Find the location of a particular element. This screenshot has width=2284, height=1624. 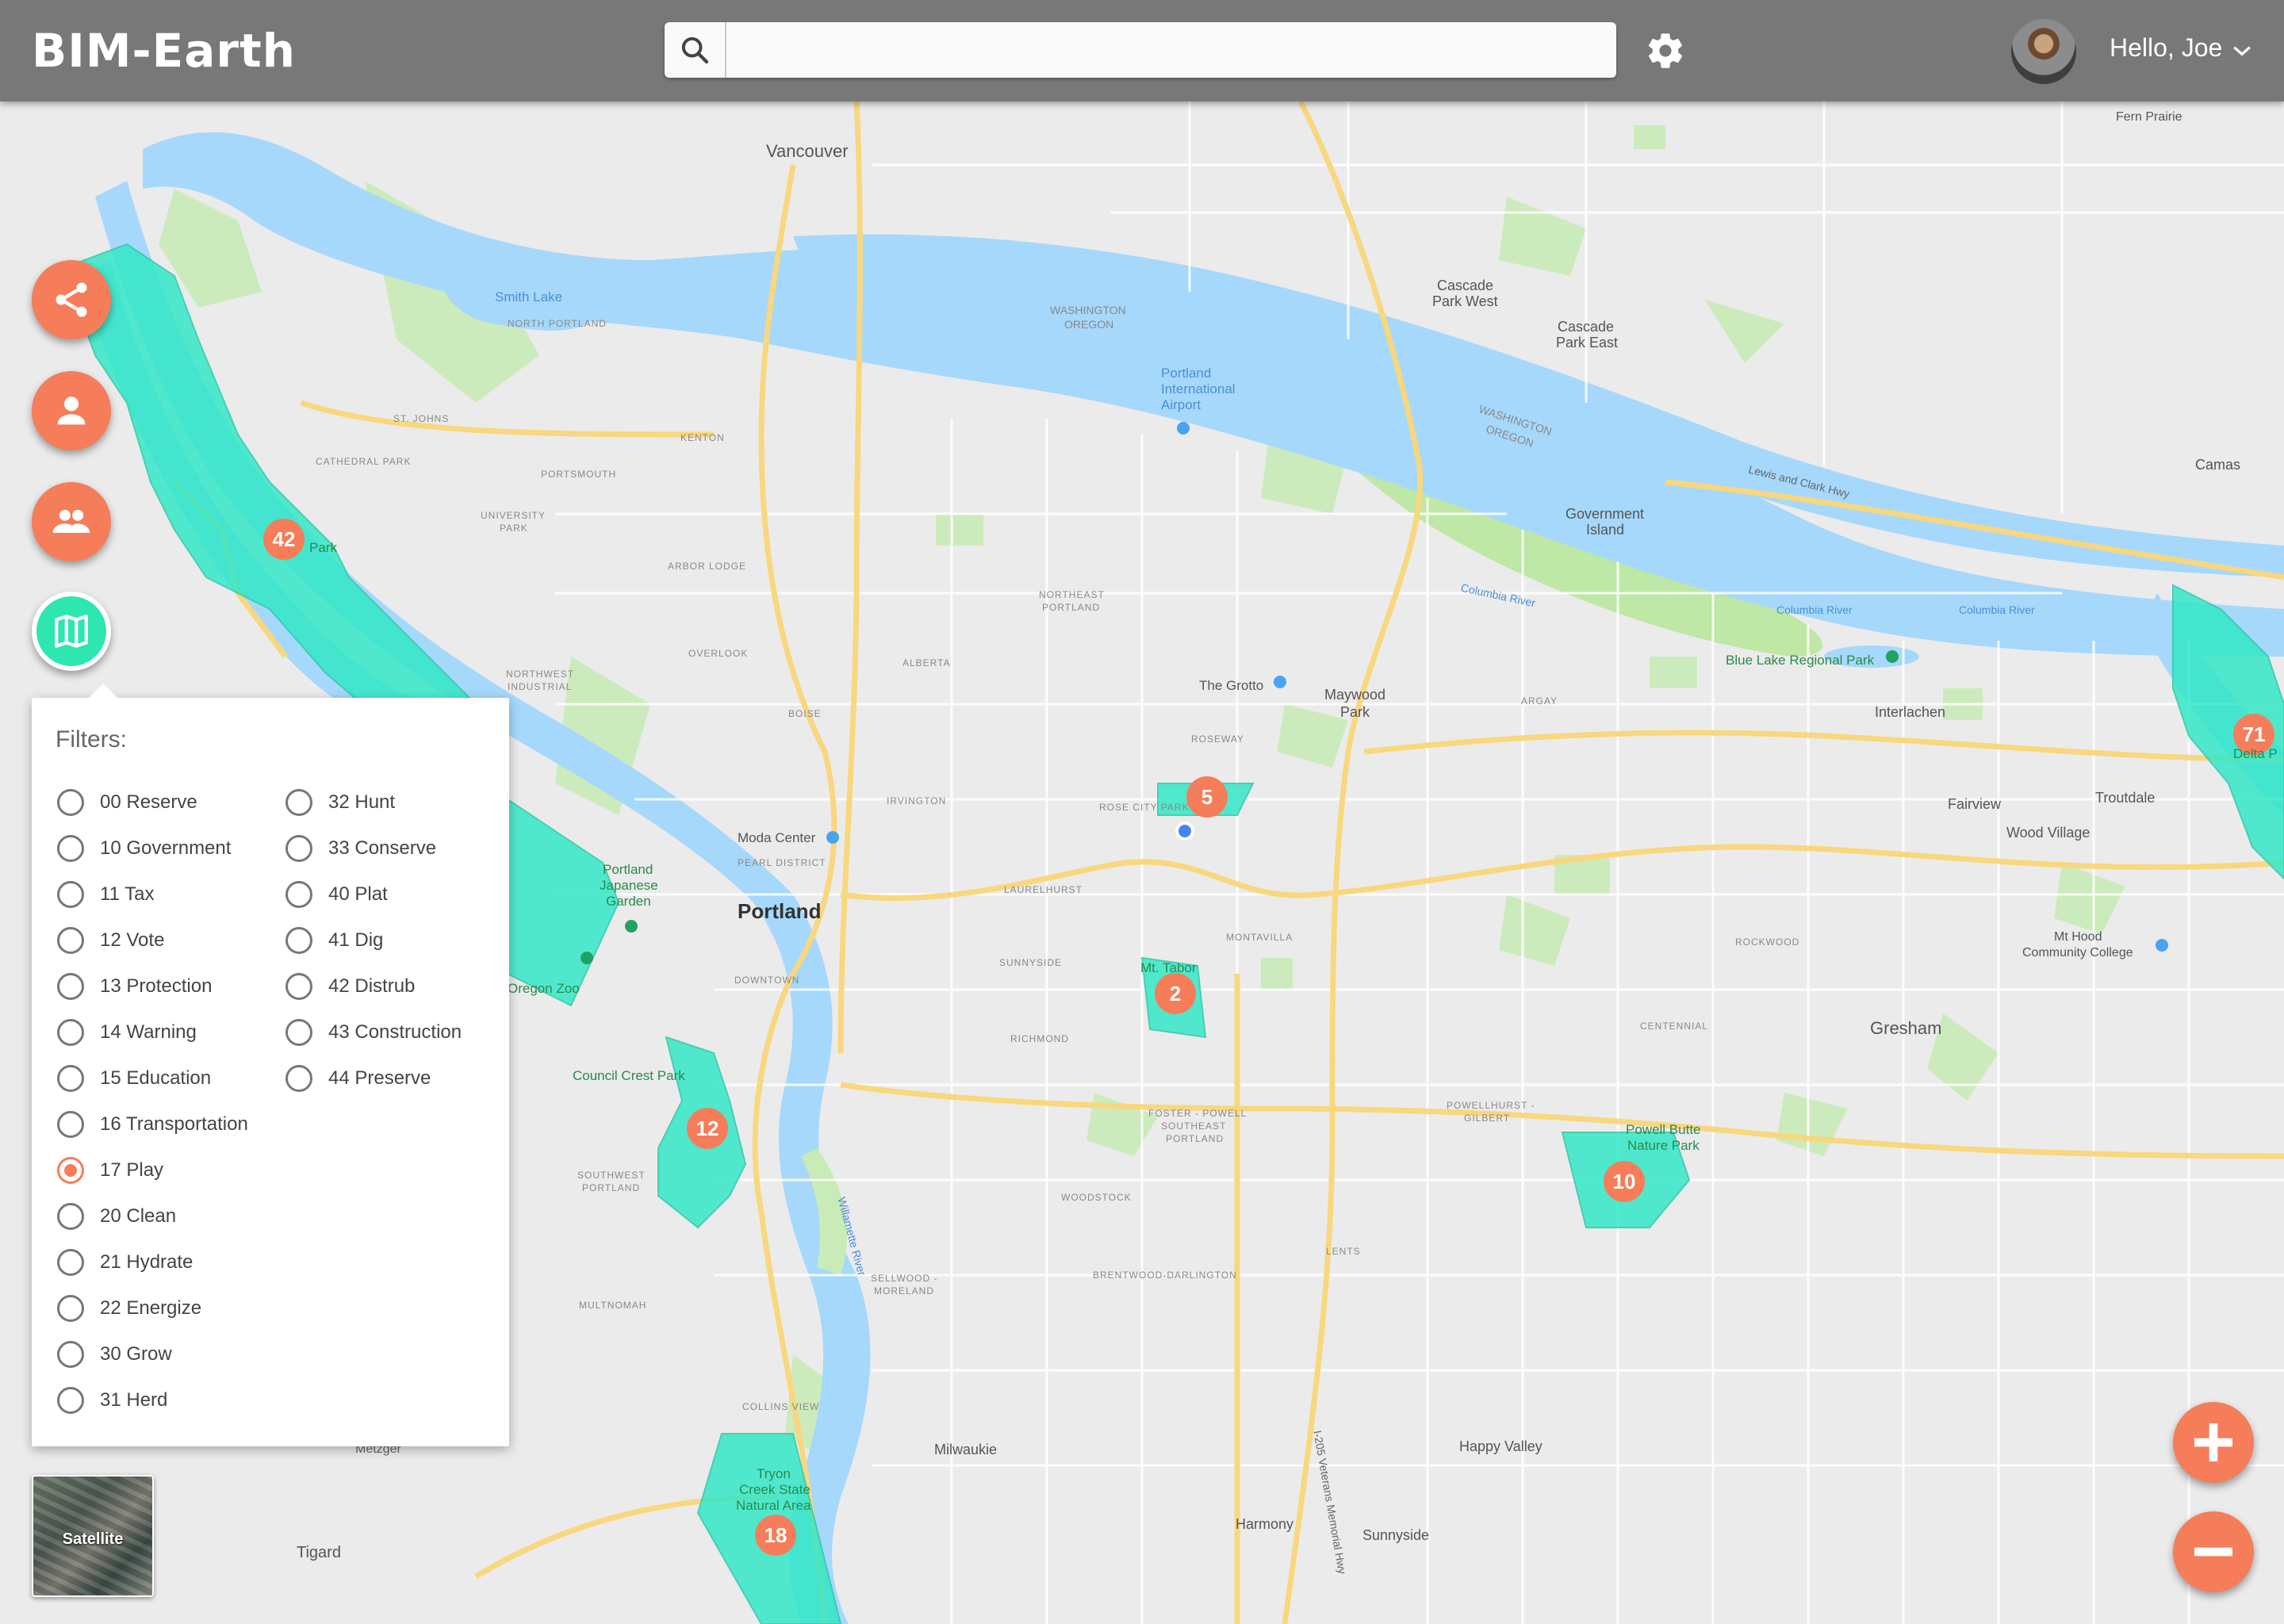

share-icon is located at coordinates (71, 299).